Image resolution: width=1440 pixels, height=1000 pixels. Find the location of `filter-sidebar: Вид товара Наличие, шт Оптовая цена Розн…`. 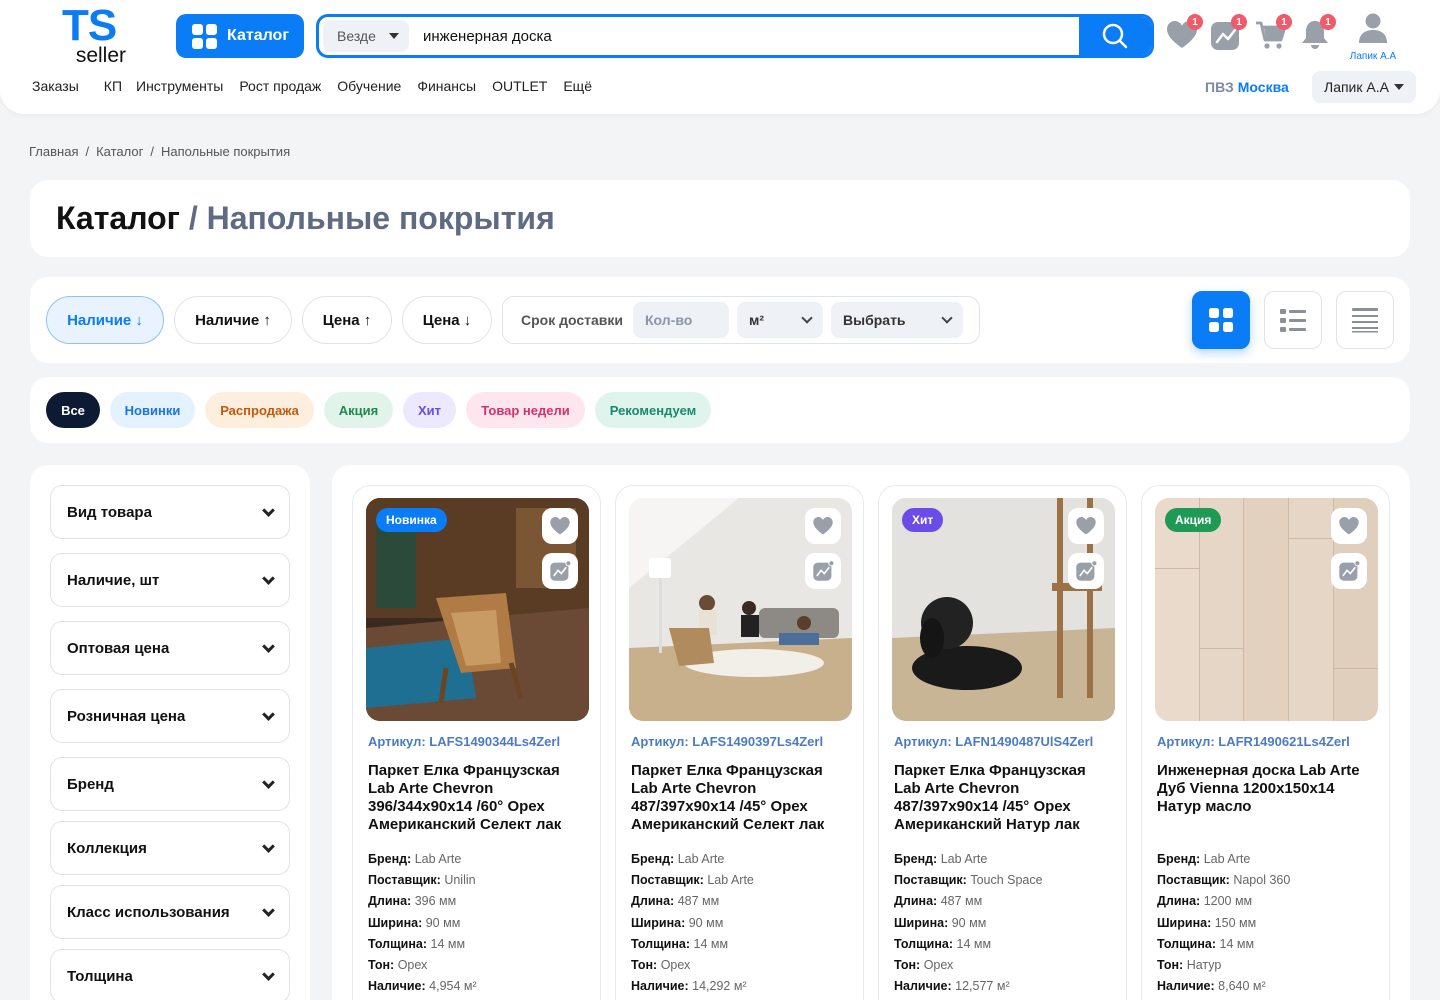

filter-sidebar: Вид товара Наличие, шт Оптовая цена Розн… is located at coordinates (170, 732).